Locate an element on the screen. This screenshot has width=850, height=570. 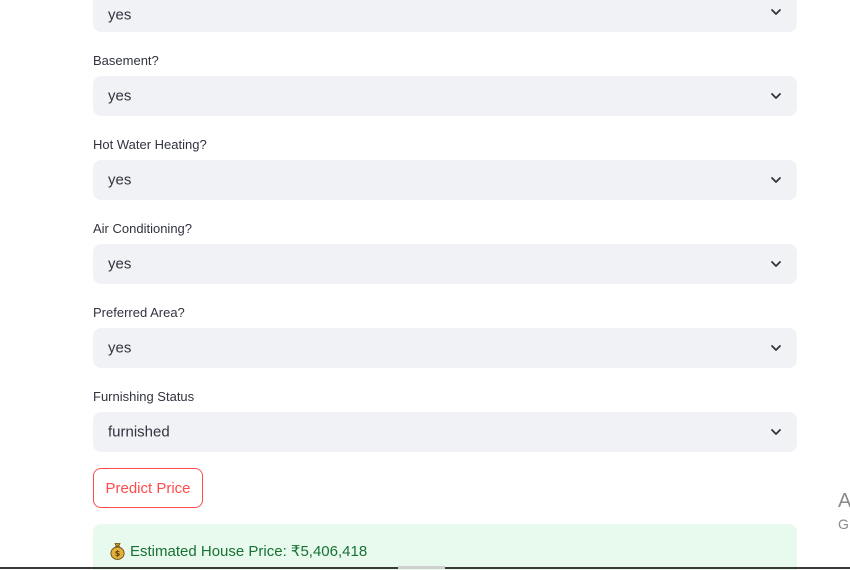
select-air-conditioning: yes is located at coordinates (445, 264).